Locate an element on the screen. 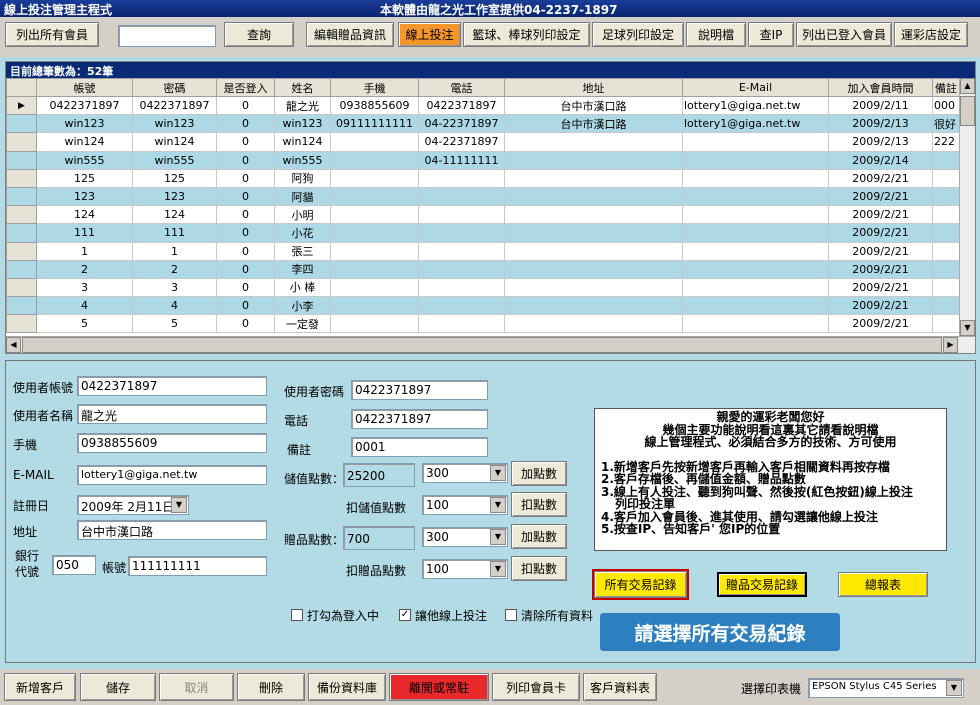  address-input: 台中市漢口路 is located at coordinates (172, 530).